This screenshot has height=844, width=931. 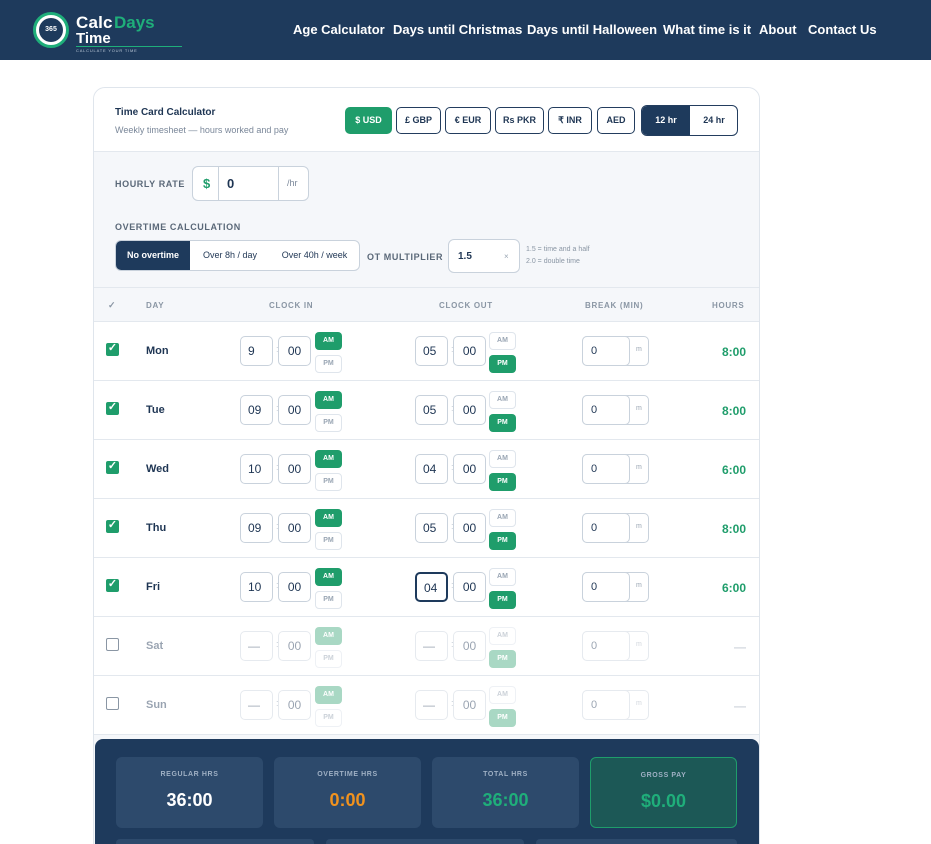 What do you see at coordinates (506, 256) in the screenshot?
I see `clear-icon: ×` at bounding box center [506, 256].